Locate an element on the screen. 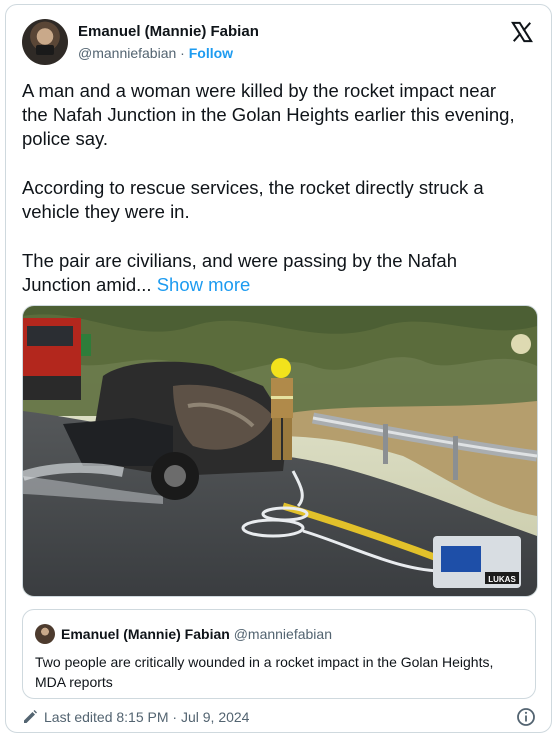  quoted-author-avatar is located at coordinates (45, 634).